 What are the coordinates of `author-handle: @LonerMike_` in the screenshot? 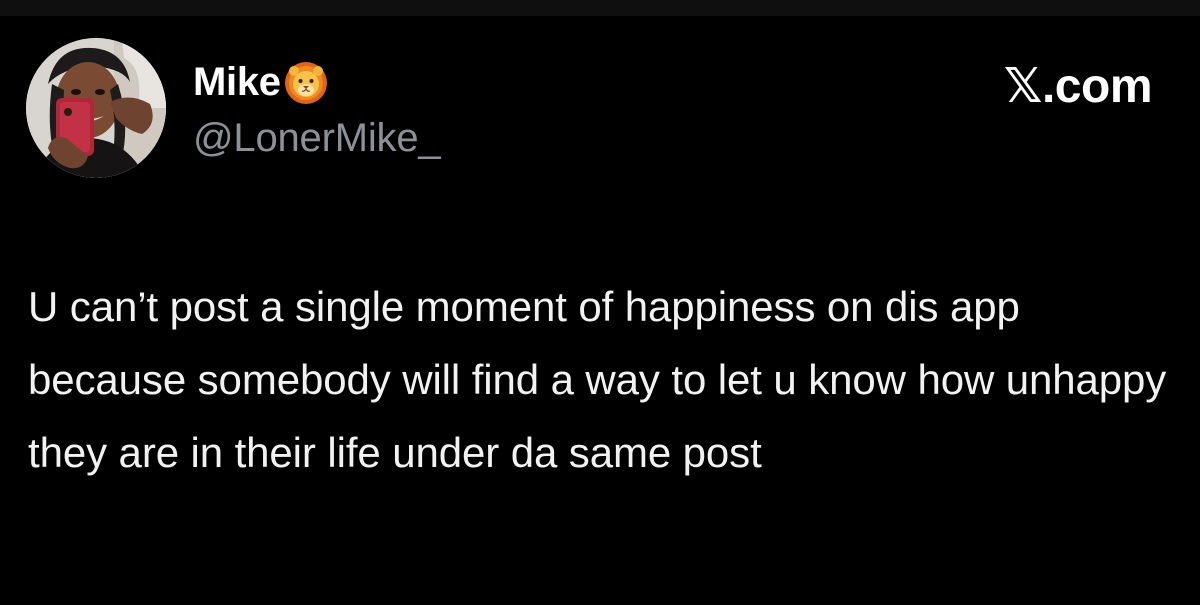 It's located at (317, 138).